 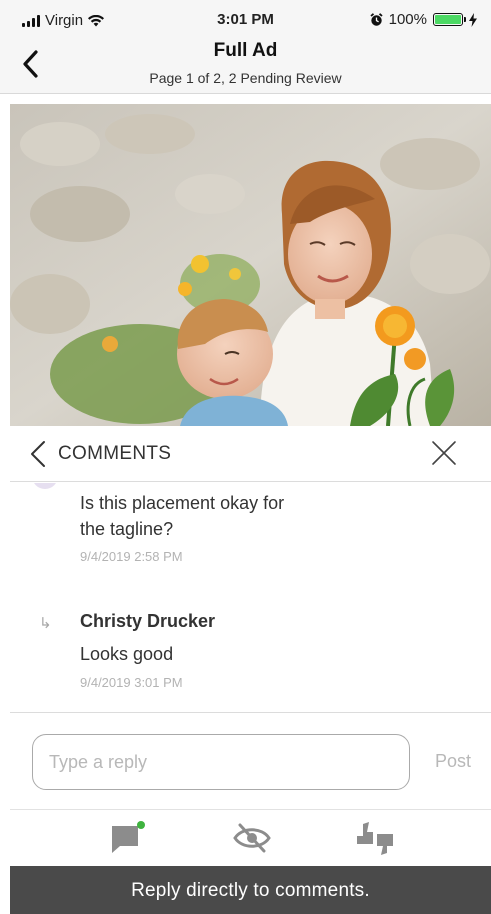 What do you see at coordinates (131, 556) in the screenshot?
I see `comment-timestamp: 9/4/2019 2:58 PM` at bounding box center [131, 556].